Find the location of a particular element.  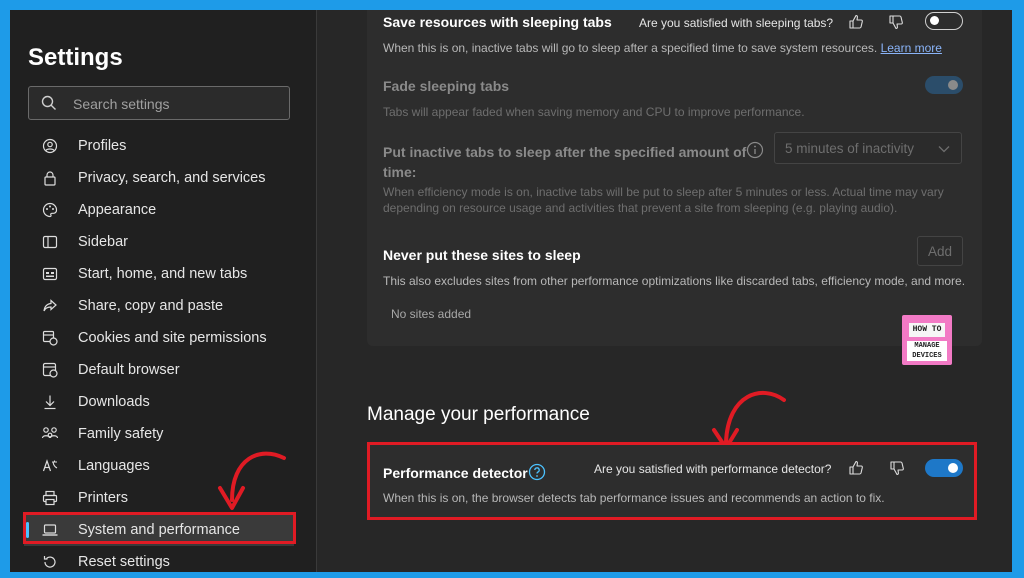

sidebar-item-label: Downloads is located at coordinates (114, 402).